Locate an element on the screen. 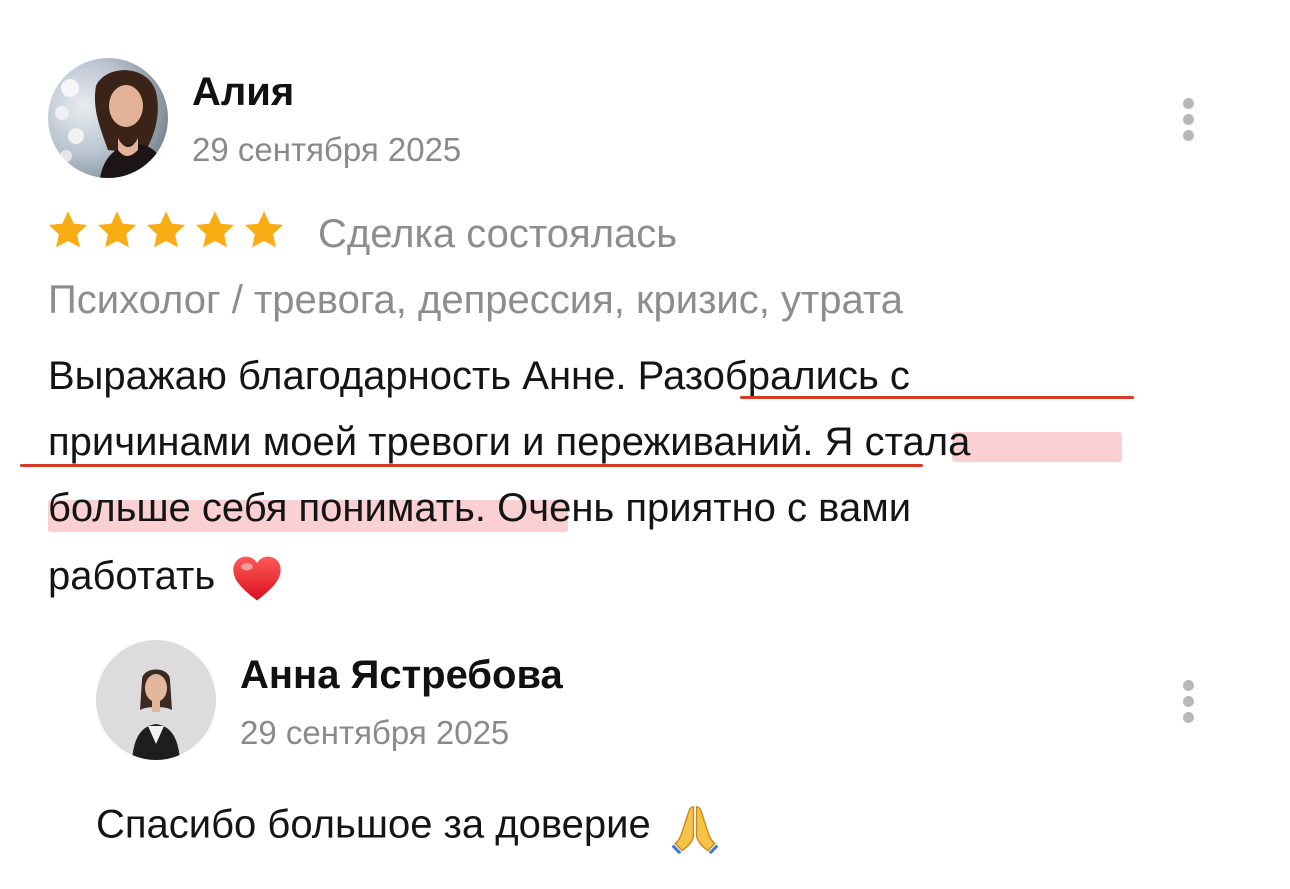 This screenshot has height=889, width=1290. highlight-mark is located at coordinates (1037, 447).